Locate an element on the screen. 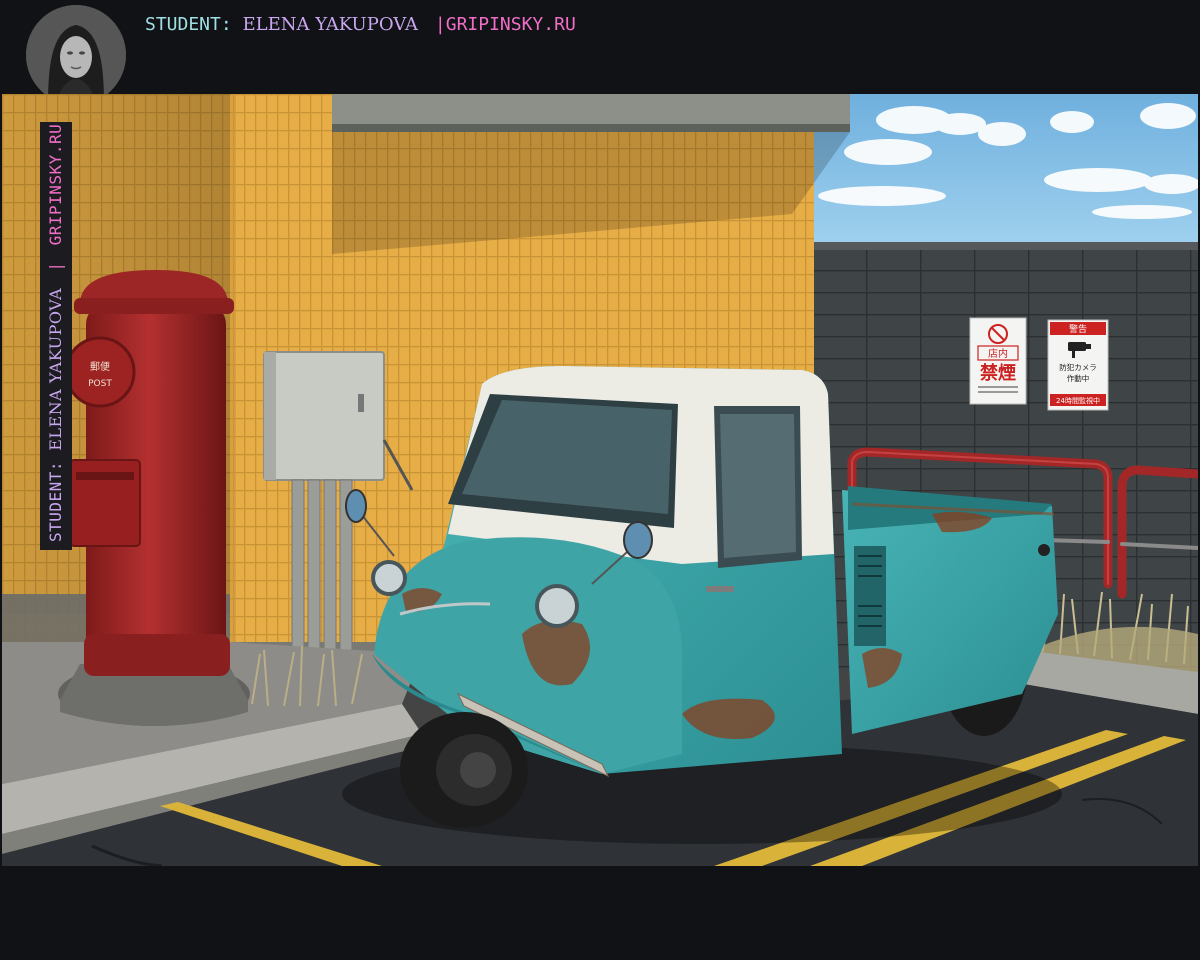 The image size is (1200, 960). no-smoking-line1: 店内 is located at coordinates (998, 353).